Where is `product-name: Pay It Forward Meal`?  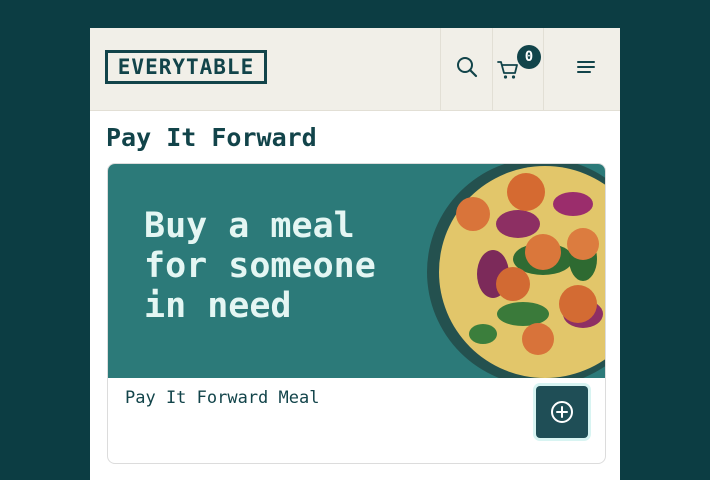 product-name: Pay It Forward Meal is located at coordinates (222, 398).